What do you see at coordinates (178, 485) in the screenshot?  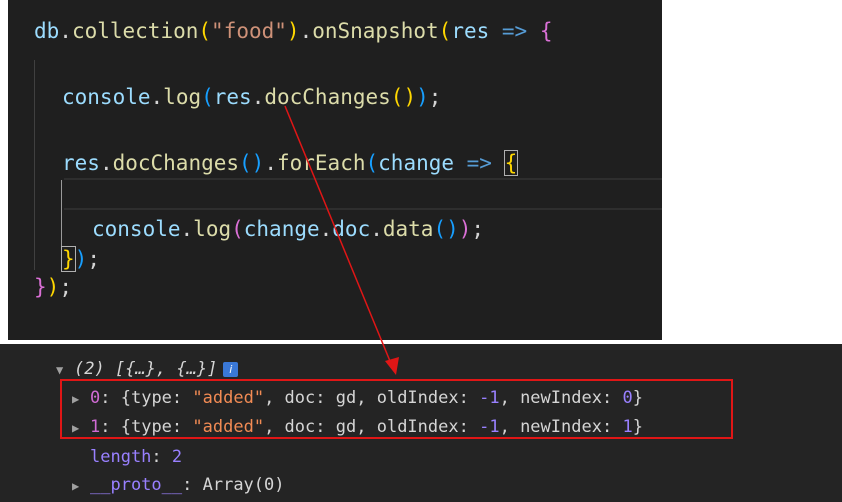 I see `array-proto: ▶ __proto__: Array(0)` at bounding box center [178, 485].